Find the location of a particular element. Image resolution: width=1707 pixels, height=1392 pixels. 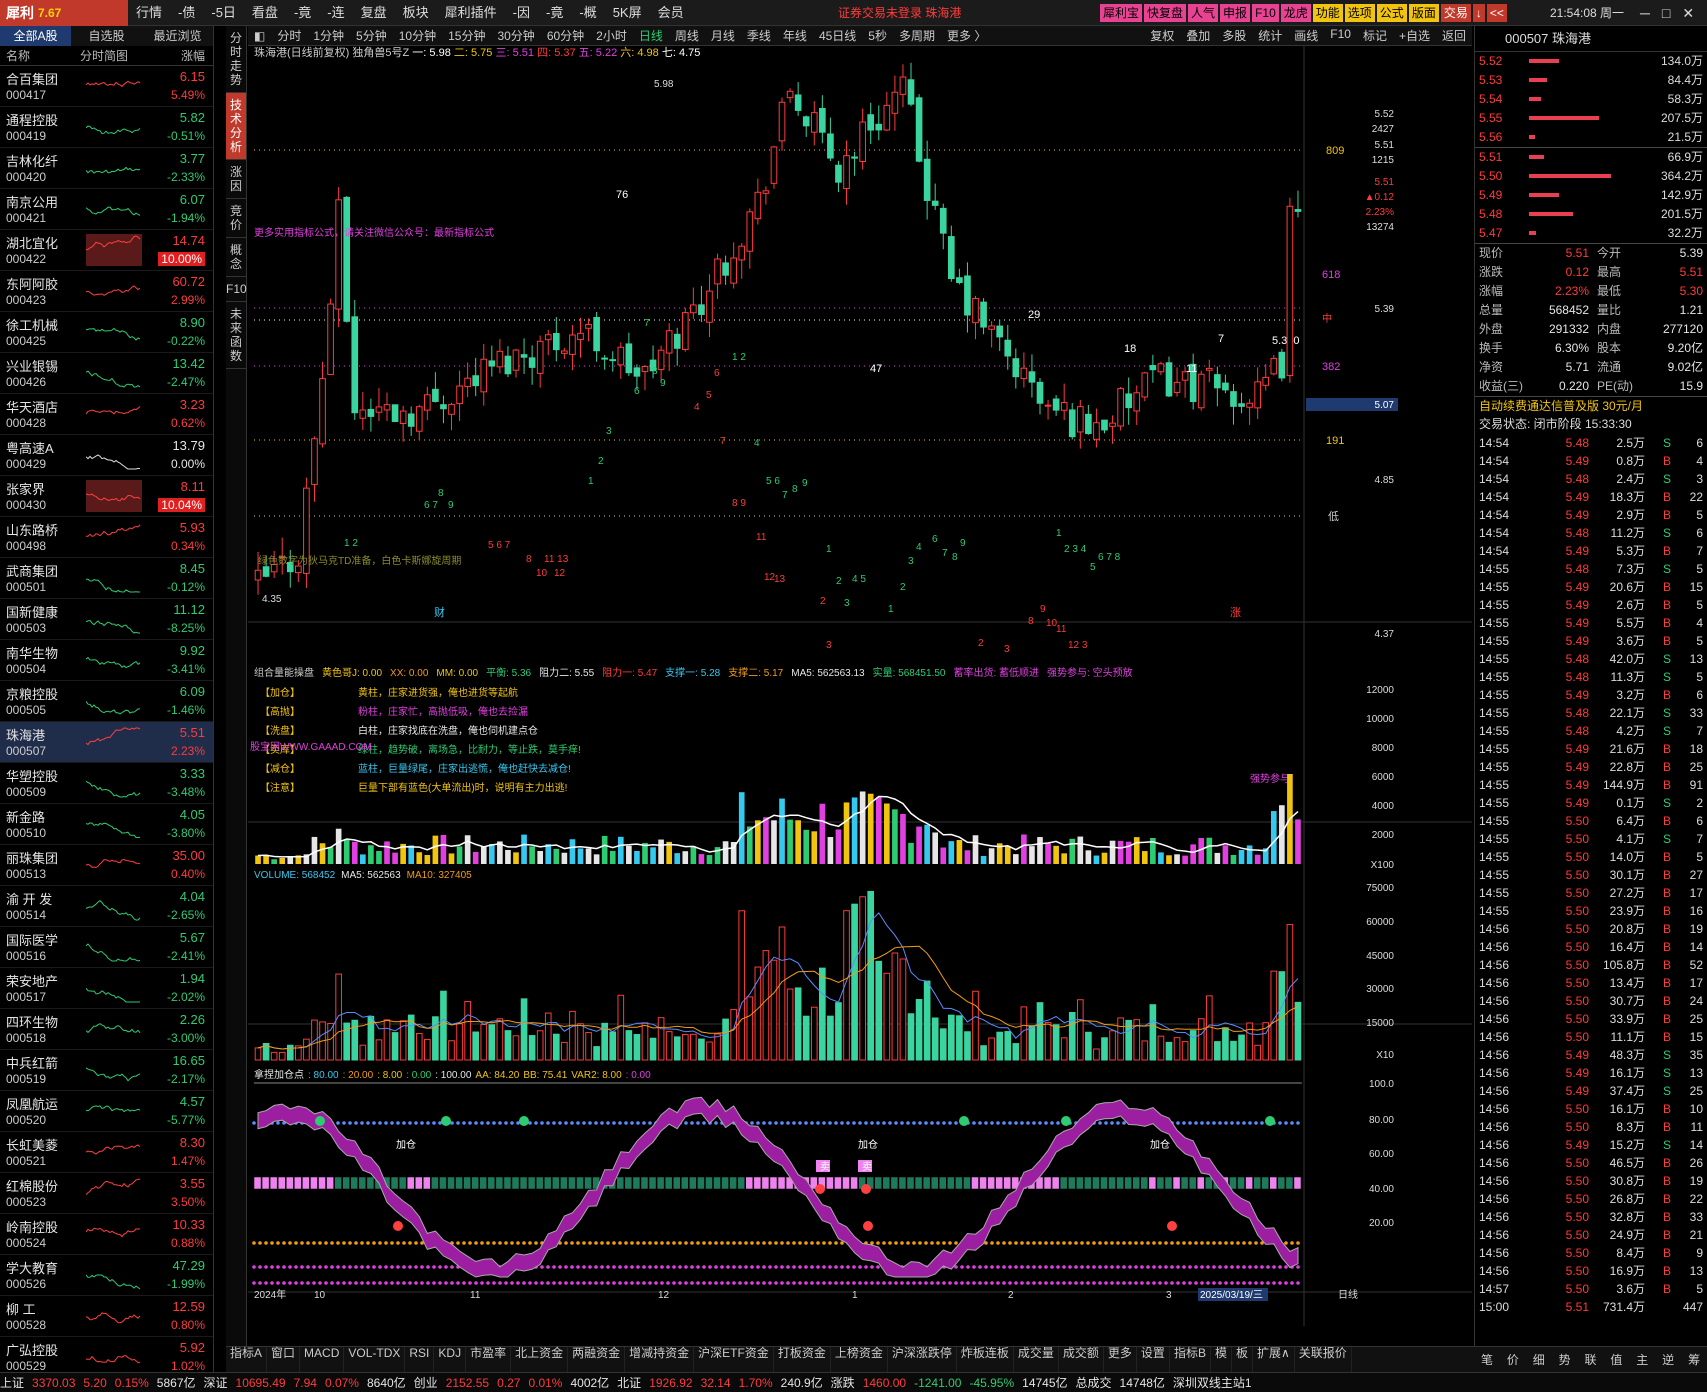

stock-row: 华塑控股 000509 3.33 -3.48% is located at coordinates (106, 783).